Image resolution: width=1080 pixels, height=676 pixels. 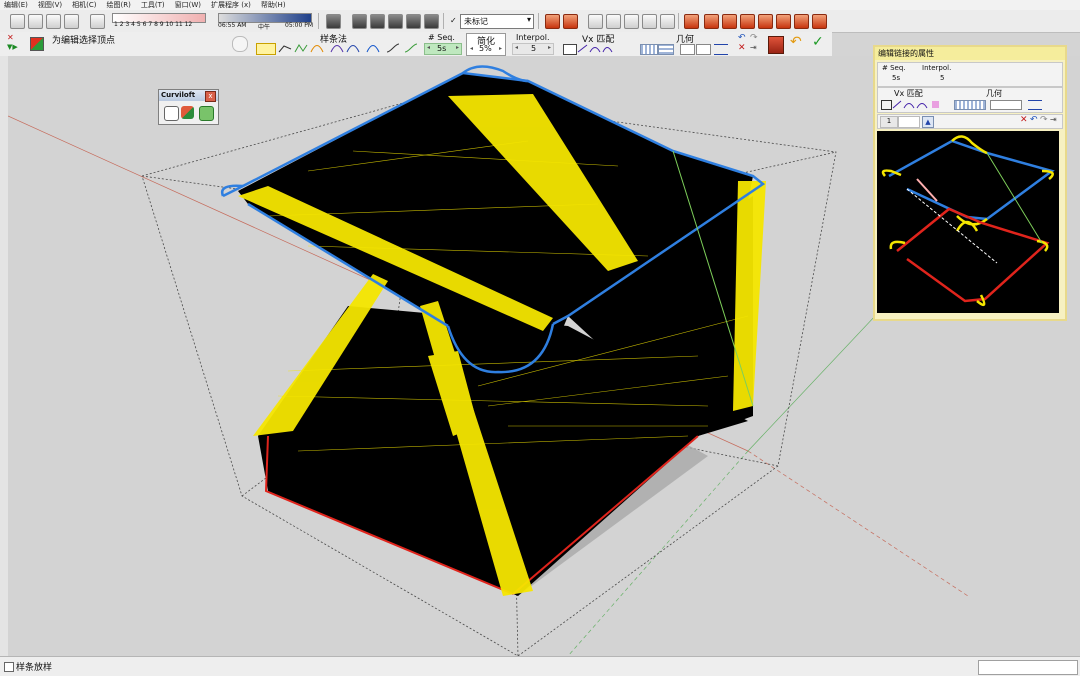 What do you see at coordinates (970, 121) in the screenshot?
I see `panel-tab-row: 1 ▲ ✕ ↶ ↷ ⇥` at bounding box center [970, 121].